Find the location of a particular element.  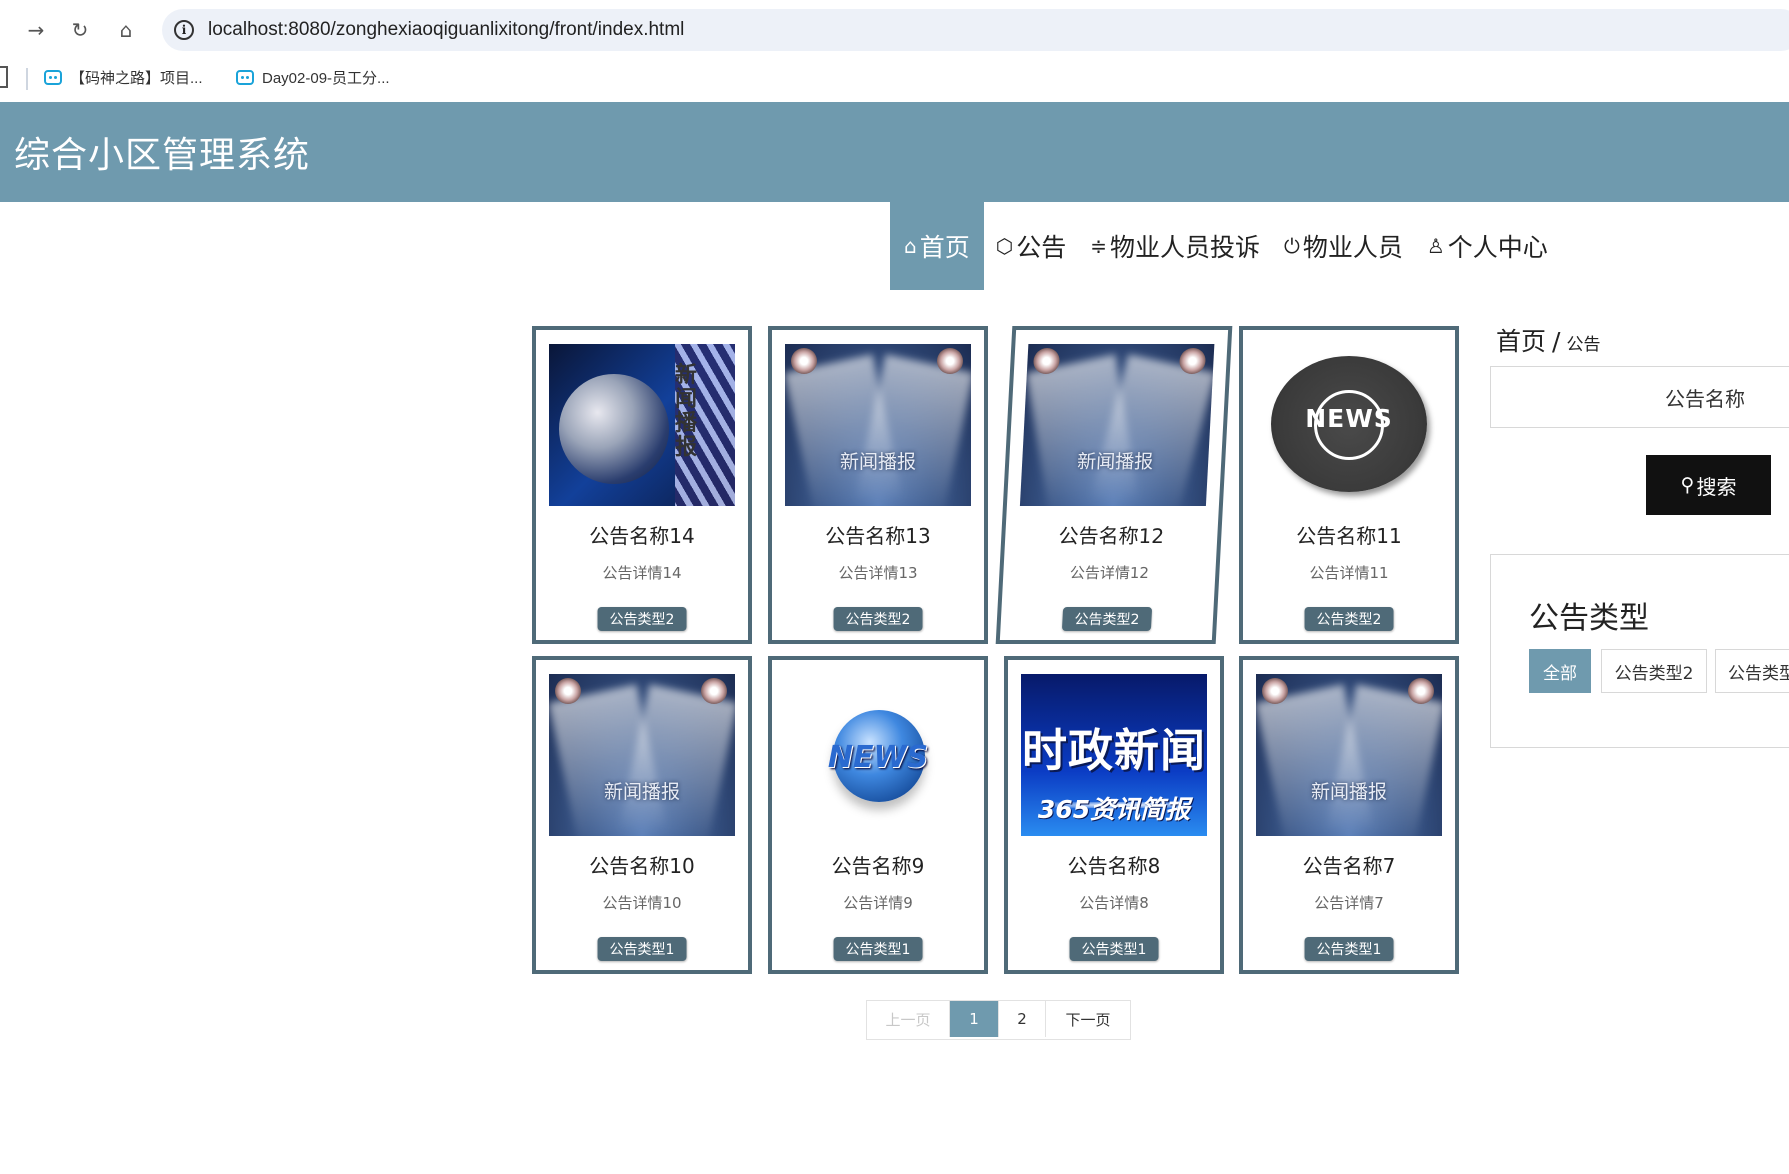

forward-icon: → is located at coordinates (36, 30).